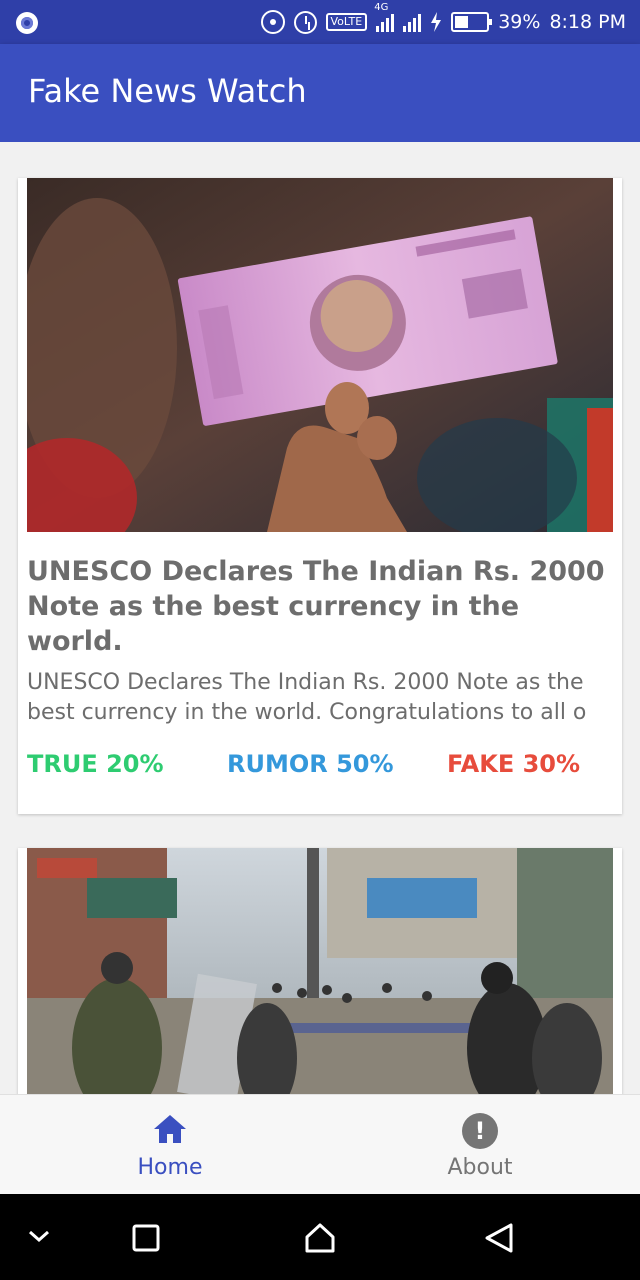 Image resolution: width=640 pixels, height=1280 pixels. I want to click on hotspot-icon, so click(272, 22).